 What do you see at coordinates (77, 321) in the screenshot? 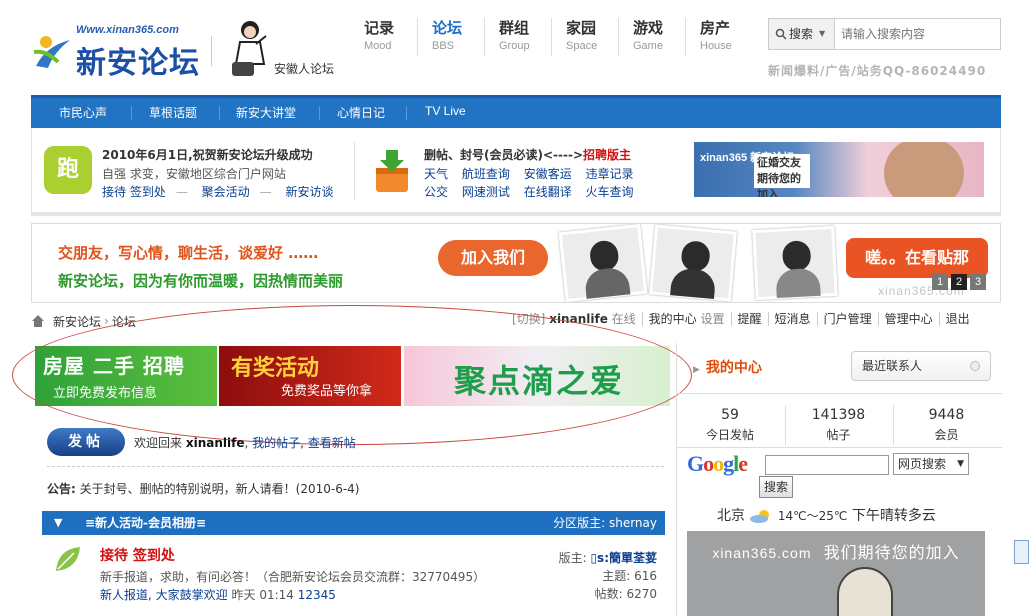
I see `breadcrumb-home: 新安论坛` at bounding box center [77, 321].